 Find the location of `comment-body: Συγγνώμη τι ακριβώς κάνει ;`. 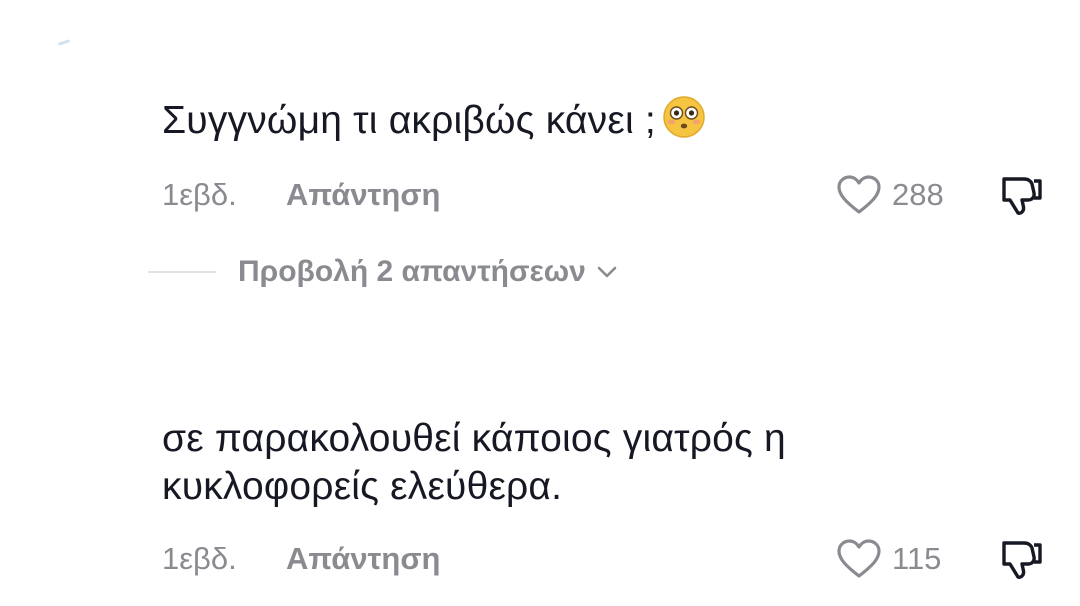

comment-body: Συγγνώμη τι ακριβώς κάνει ; is located at coordinates (606, 120).